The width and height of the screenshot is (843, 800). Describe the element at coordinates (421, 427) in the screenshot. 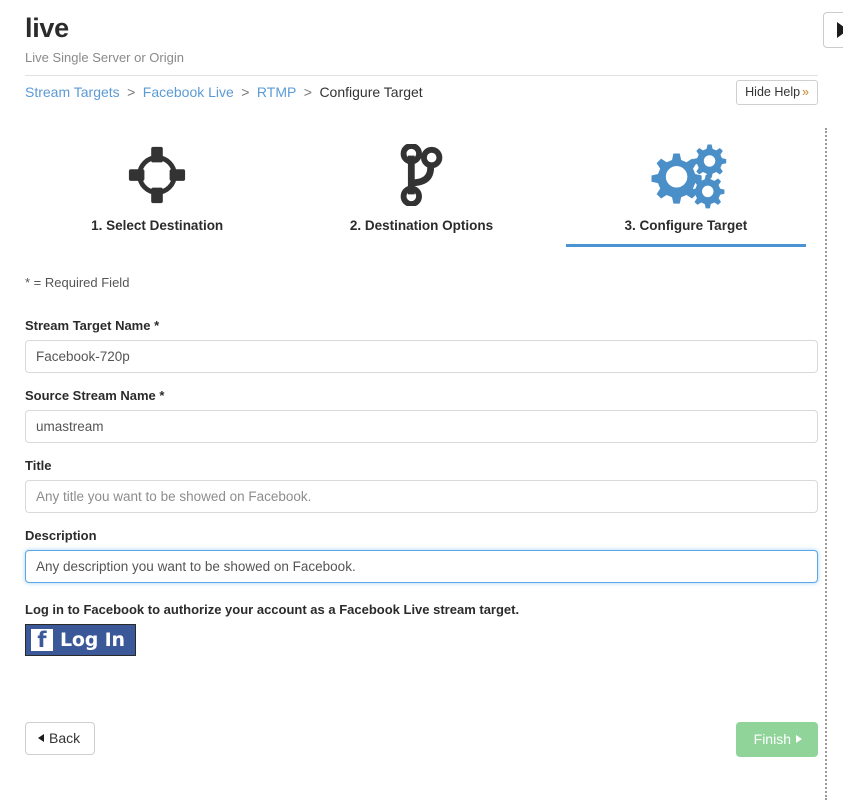

I see `source-stream-name-input` at that location.